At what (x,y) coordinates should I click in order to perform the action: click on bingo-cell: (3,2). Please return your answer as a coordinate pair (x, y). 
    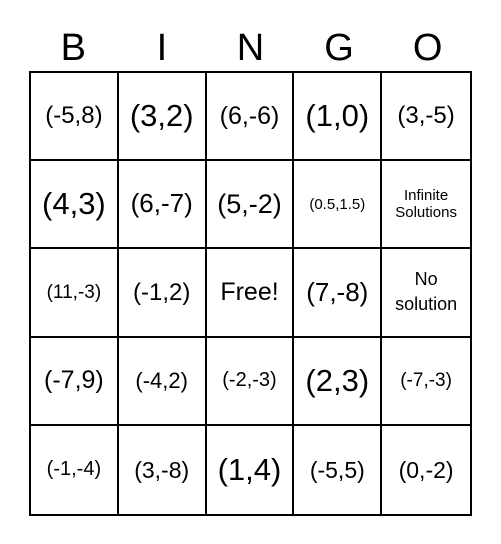
    Looking at the image, I should click on (162, 117).